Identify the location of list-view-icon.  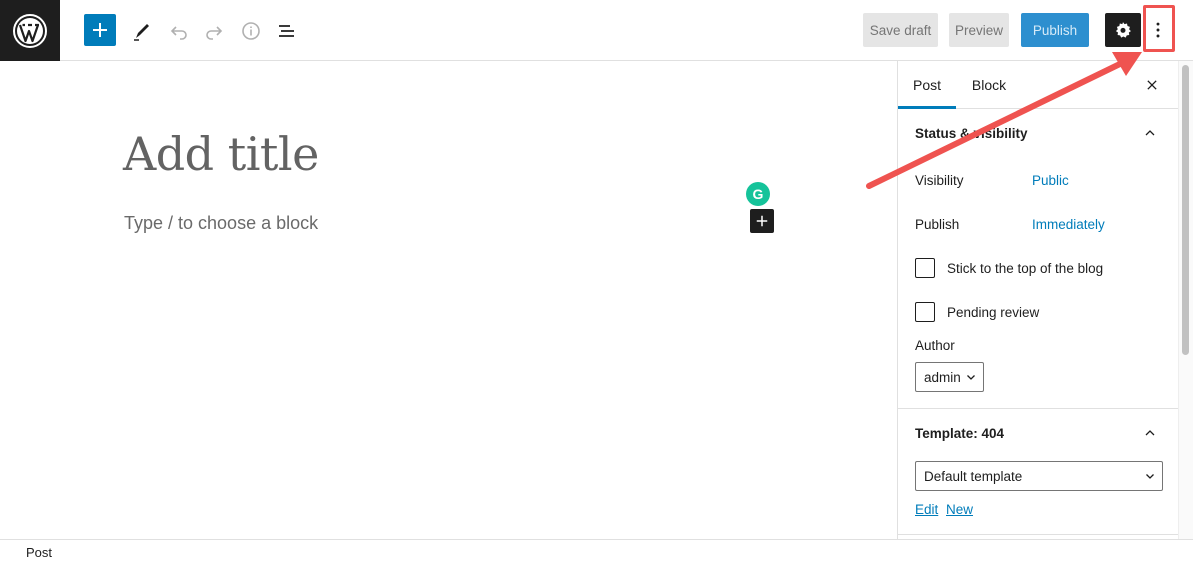
(286, 30).